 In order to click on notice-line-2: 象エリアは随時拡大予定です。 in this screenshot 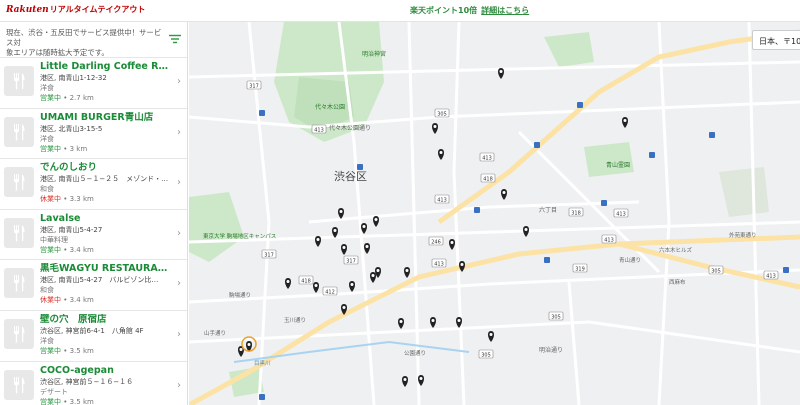, I will do `click(57, 52)`.